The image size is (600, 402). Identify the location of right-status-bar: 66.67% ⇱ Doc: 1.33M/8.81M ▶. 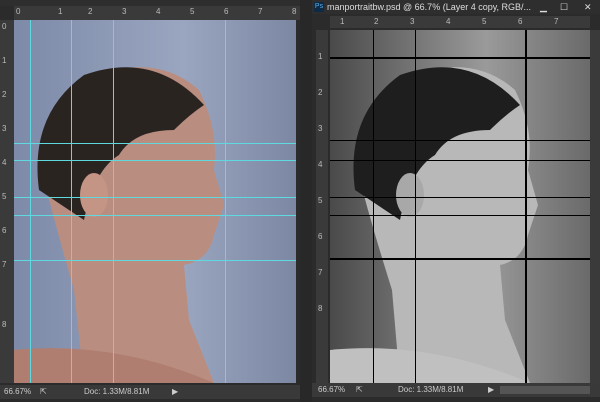
(456, 390).